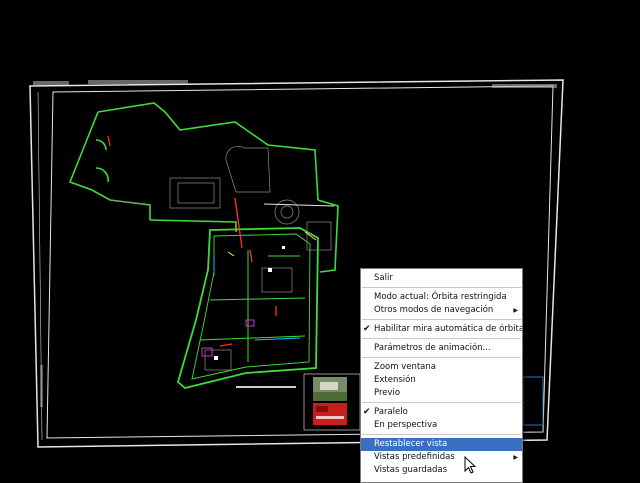 This screenshot has width=640, height=483. Describe the element at coordinates (41, 386) in the screenshot. I see `sheet-side-text` at that location.